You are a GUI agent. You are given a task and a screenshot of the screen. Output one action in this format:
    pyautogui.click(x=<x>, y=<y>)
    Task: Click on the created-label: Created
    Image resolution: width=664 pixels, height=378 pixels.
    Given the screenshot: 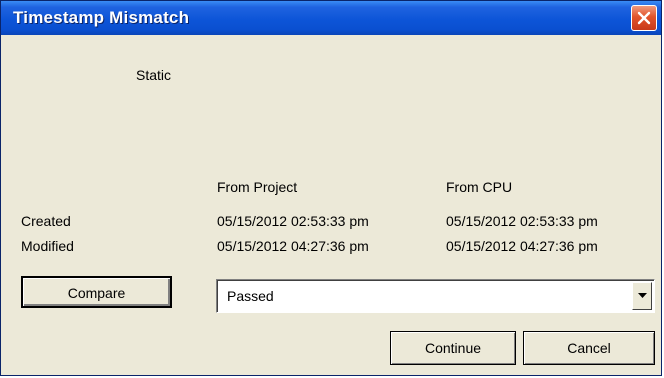 What is the action you would take?
    pyautogui.click(x=46, y=221)
    